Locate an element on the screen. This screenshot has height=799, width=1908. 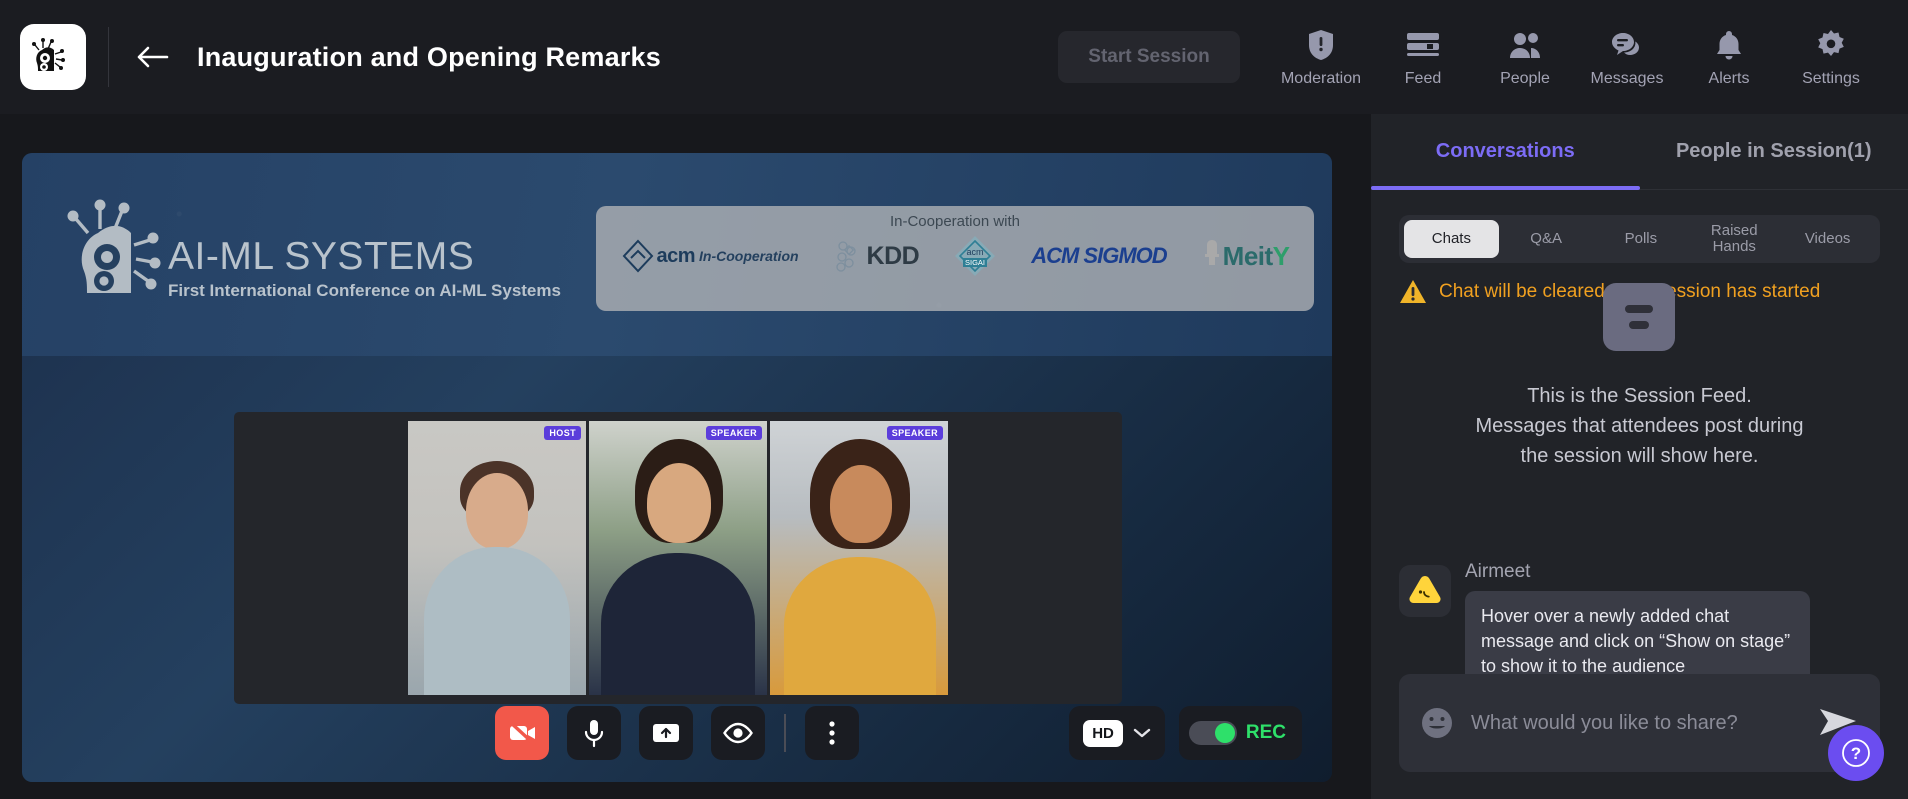
sponsor-acm-sigmod: ACM SIGMOD is located at coordinates (1099, 256).